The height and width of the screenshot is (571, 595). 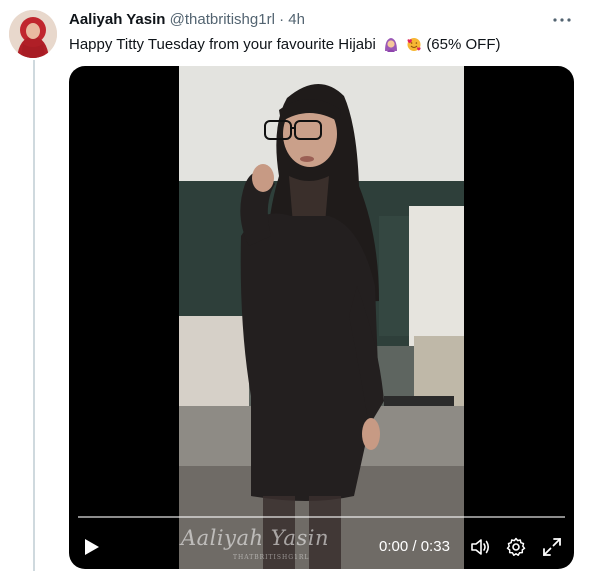 What do you see at coordinates (321, 517) in the screenshot?
I see `video-progress-bar` at bounding box center [321, 517].